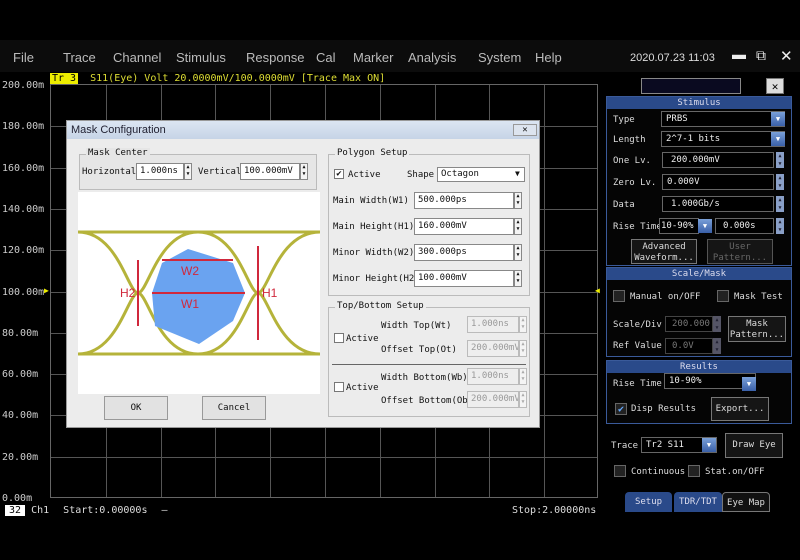 The width and height of the screenshot is (800, 560). I want to click on polygon-field-label: Main Width(W1), so click(371, 201).